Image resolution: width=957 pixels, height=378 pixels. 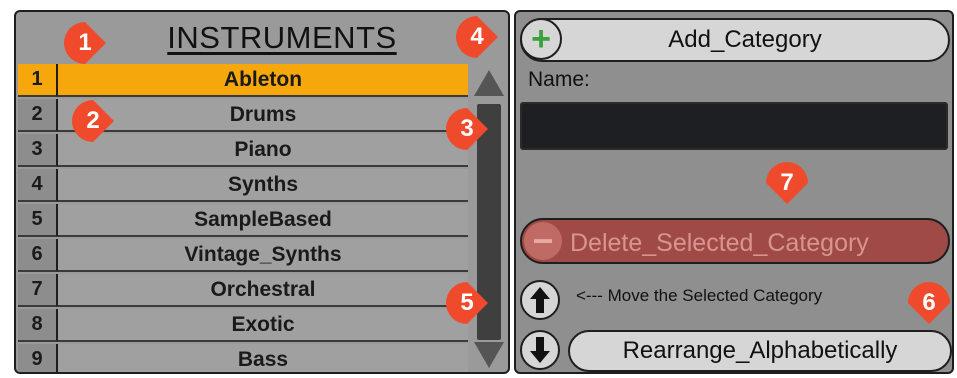 I want to click on instrument-row: 6 Vintage_Synths, so click(x=243, y=255).